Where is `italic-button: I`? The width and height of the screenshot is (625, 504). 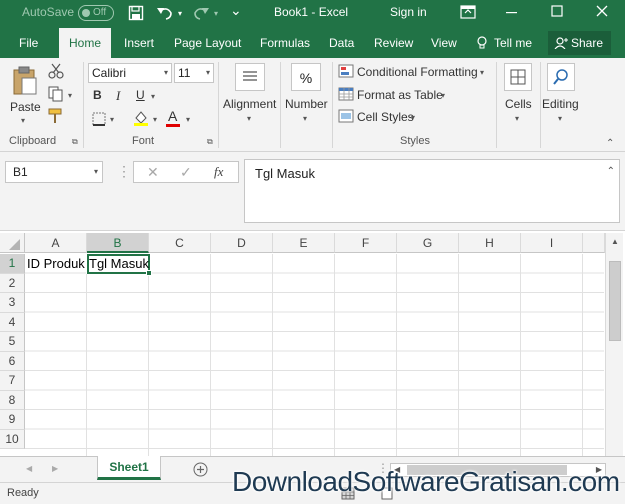
italic-button: I is located at coordinates (118, 96).